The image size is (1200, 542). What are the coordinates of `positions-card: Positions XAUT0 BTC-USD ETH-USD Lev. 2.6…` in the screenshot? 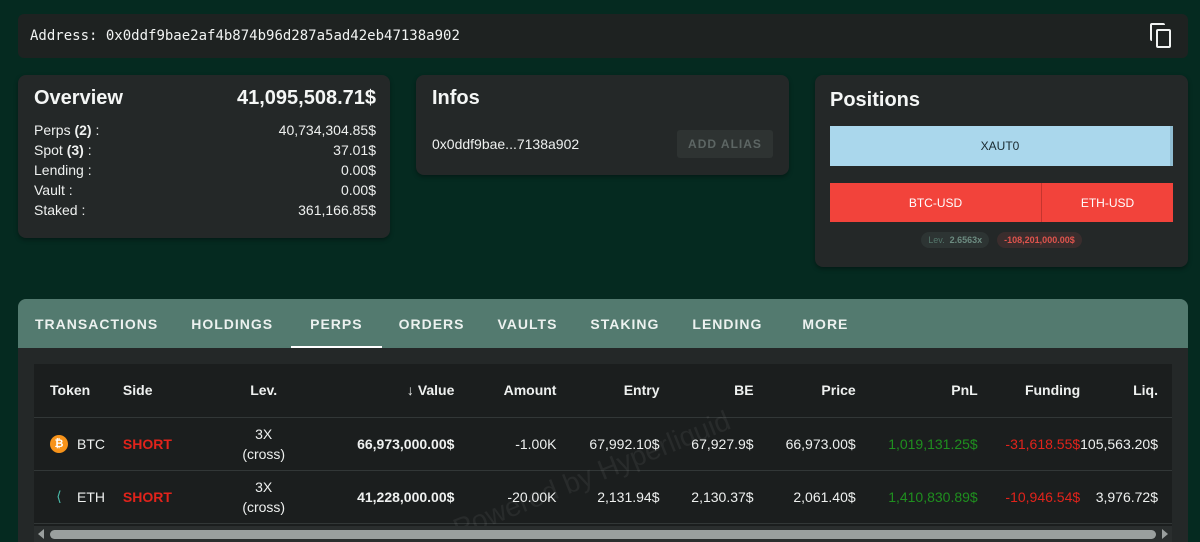 It's located at (1001, 171).